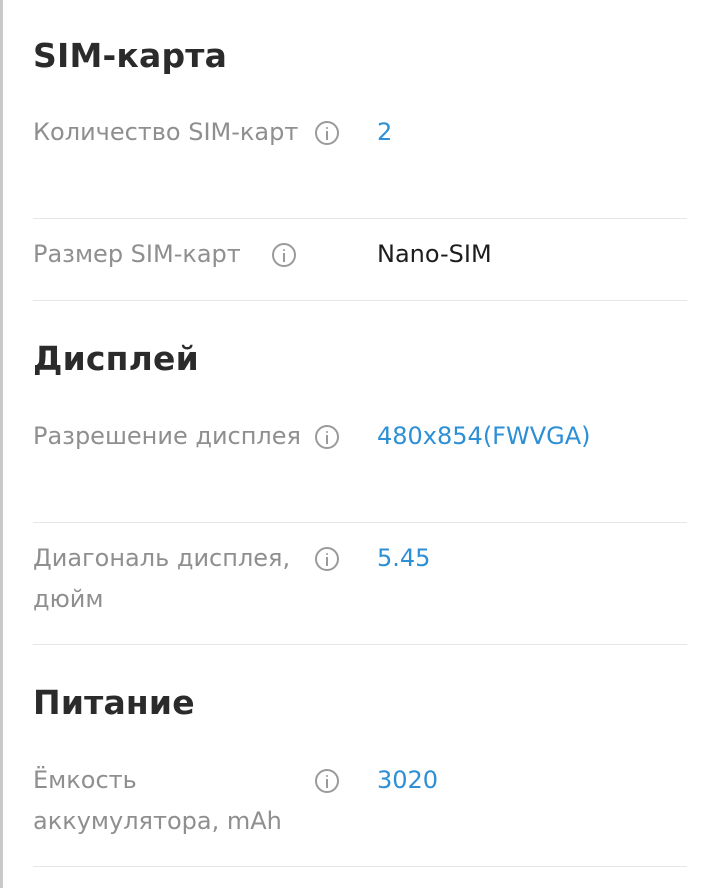 This screenshot has height=888, width=720. Describe the element at coordinates (167, 436) in the screenshot. I see `spec-label: Разрешение дисплея` at that location.